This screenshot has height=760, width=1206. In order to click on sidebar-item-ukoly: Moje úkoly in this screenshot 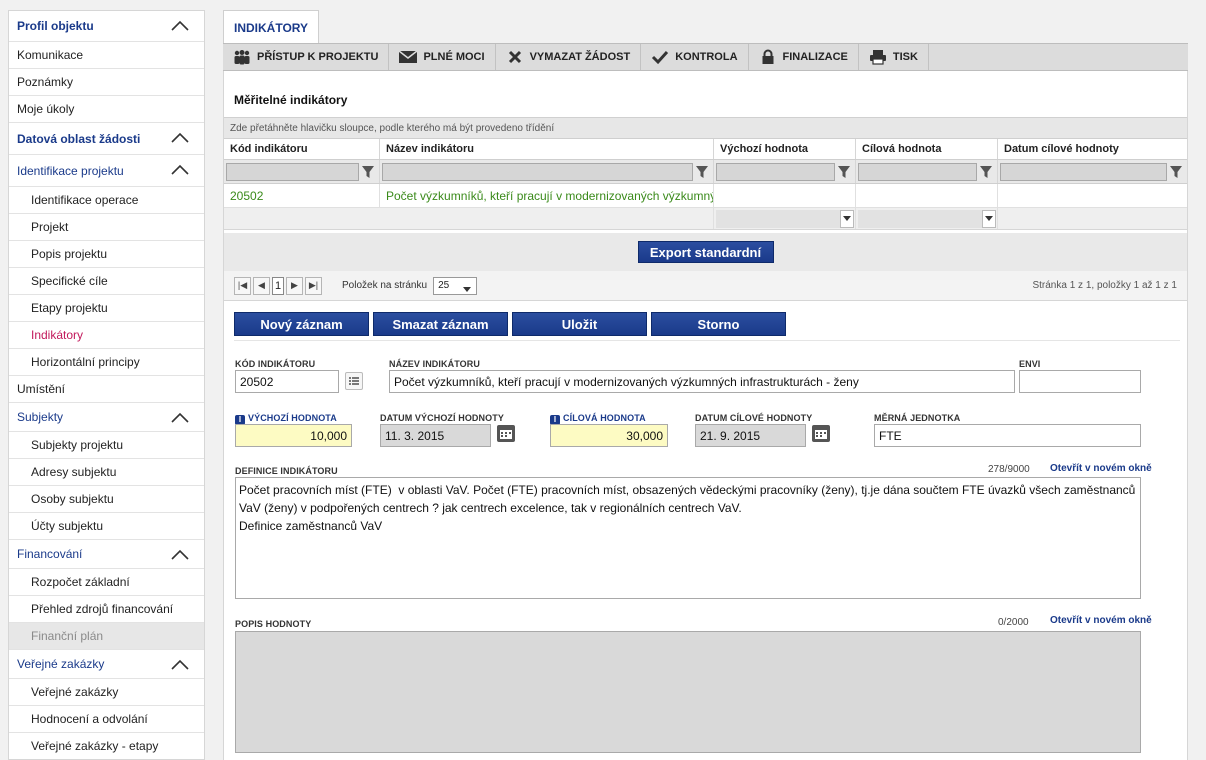, I will do `click(106, 109)`.